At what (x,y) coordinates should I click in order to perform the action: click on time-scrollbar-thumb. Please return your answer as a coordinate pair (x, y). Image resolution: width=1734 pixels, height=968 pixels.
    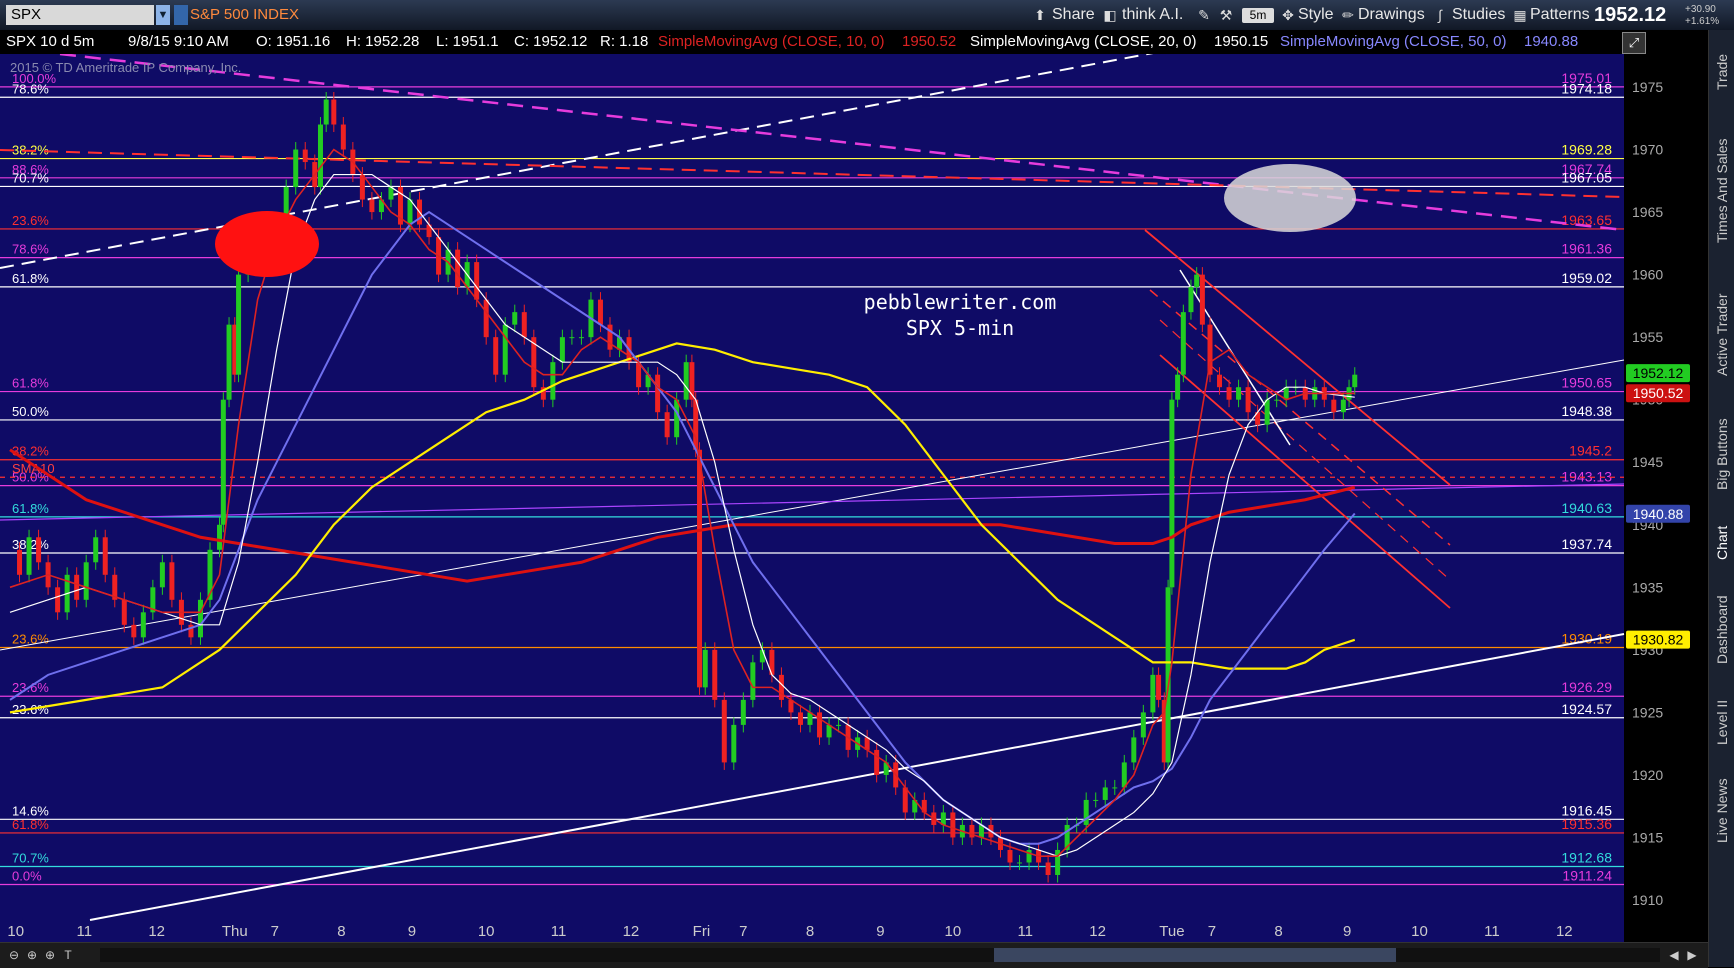
    Looking at the image, I should click on (1195, 955).